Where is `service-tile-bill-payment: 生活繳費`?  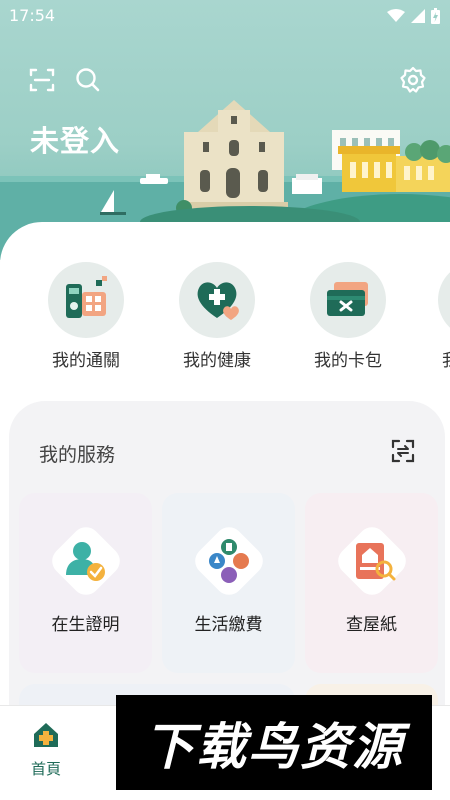
service-tile-bill-payment: 生活繳費 is located at coordinates (228, 583).